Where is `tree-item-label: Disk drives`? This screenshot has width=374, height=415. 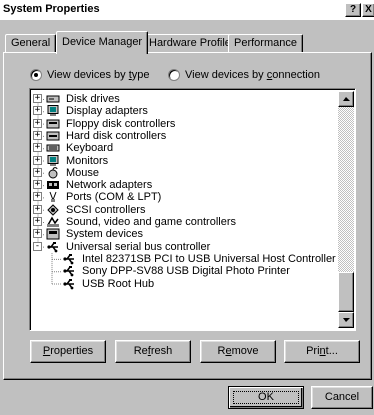
tree-item-label: Disk drives is located at coordinates (93, 99).